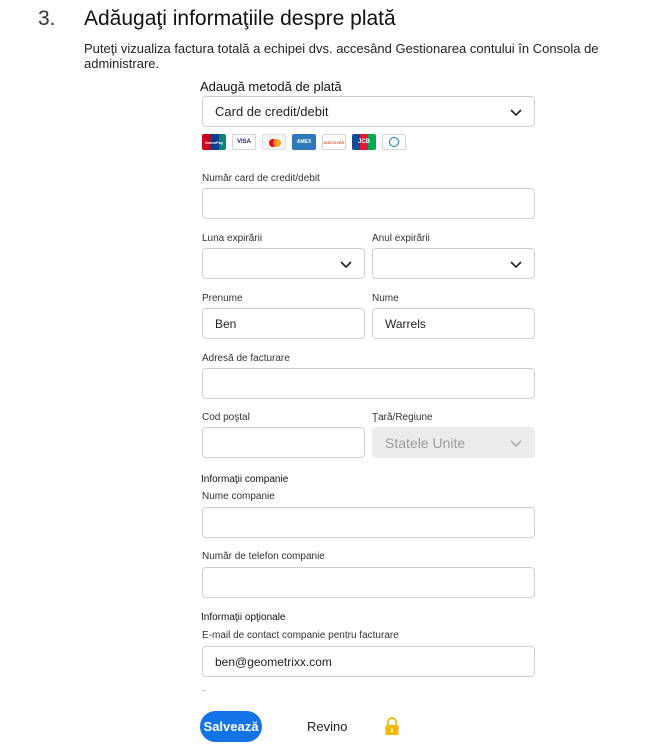 The height and width of the screenshot is (746, 669). What do you see at coordinates (401, 238) in the screenshot?
I see `expiry-year-label: Anul expirării` at bounding box center [401, 238].